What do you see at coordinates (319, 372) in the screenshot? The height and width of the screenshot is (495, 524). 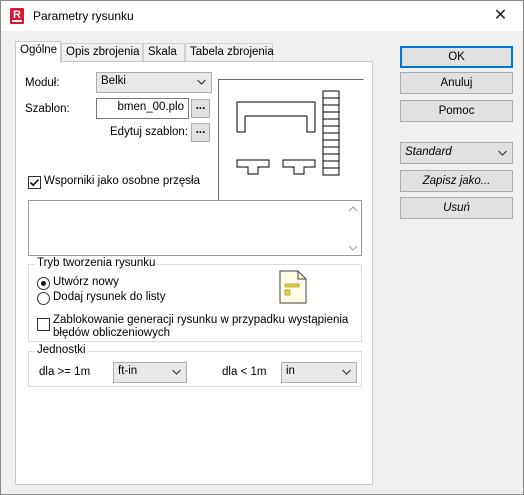 I see `unit-lt-select: in` at bounding box center [319, 372].